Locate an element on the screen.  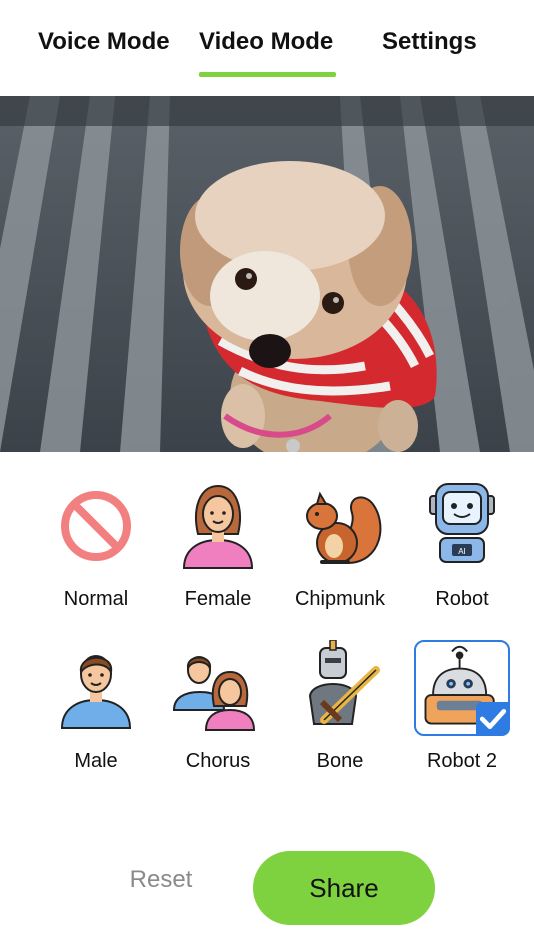
robot-ai-icon: AI is located at coordinates (462, 523).